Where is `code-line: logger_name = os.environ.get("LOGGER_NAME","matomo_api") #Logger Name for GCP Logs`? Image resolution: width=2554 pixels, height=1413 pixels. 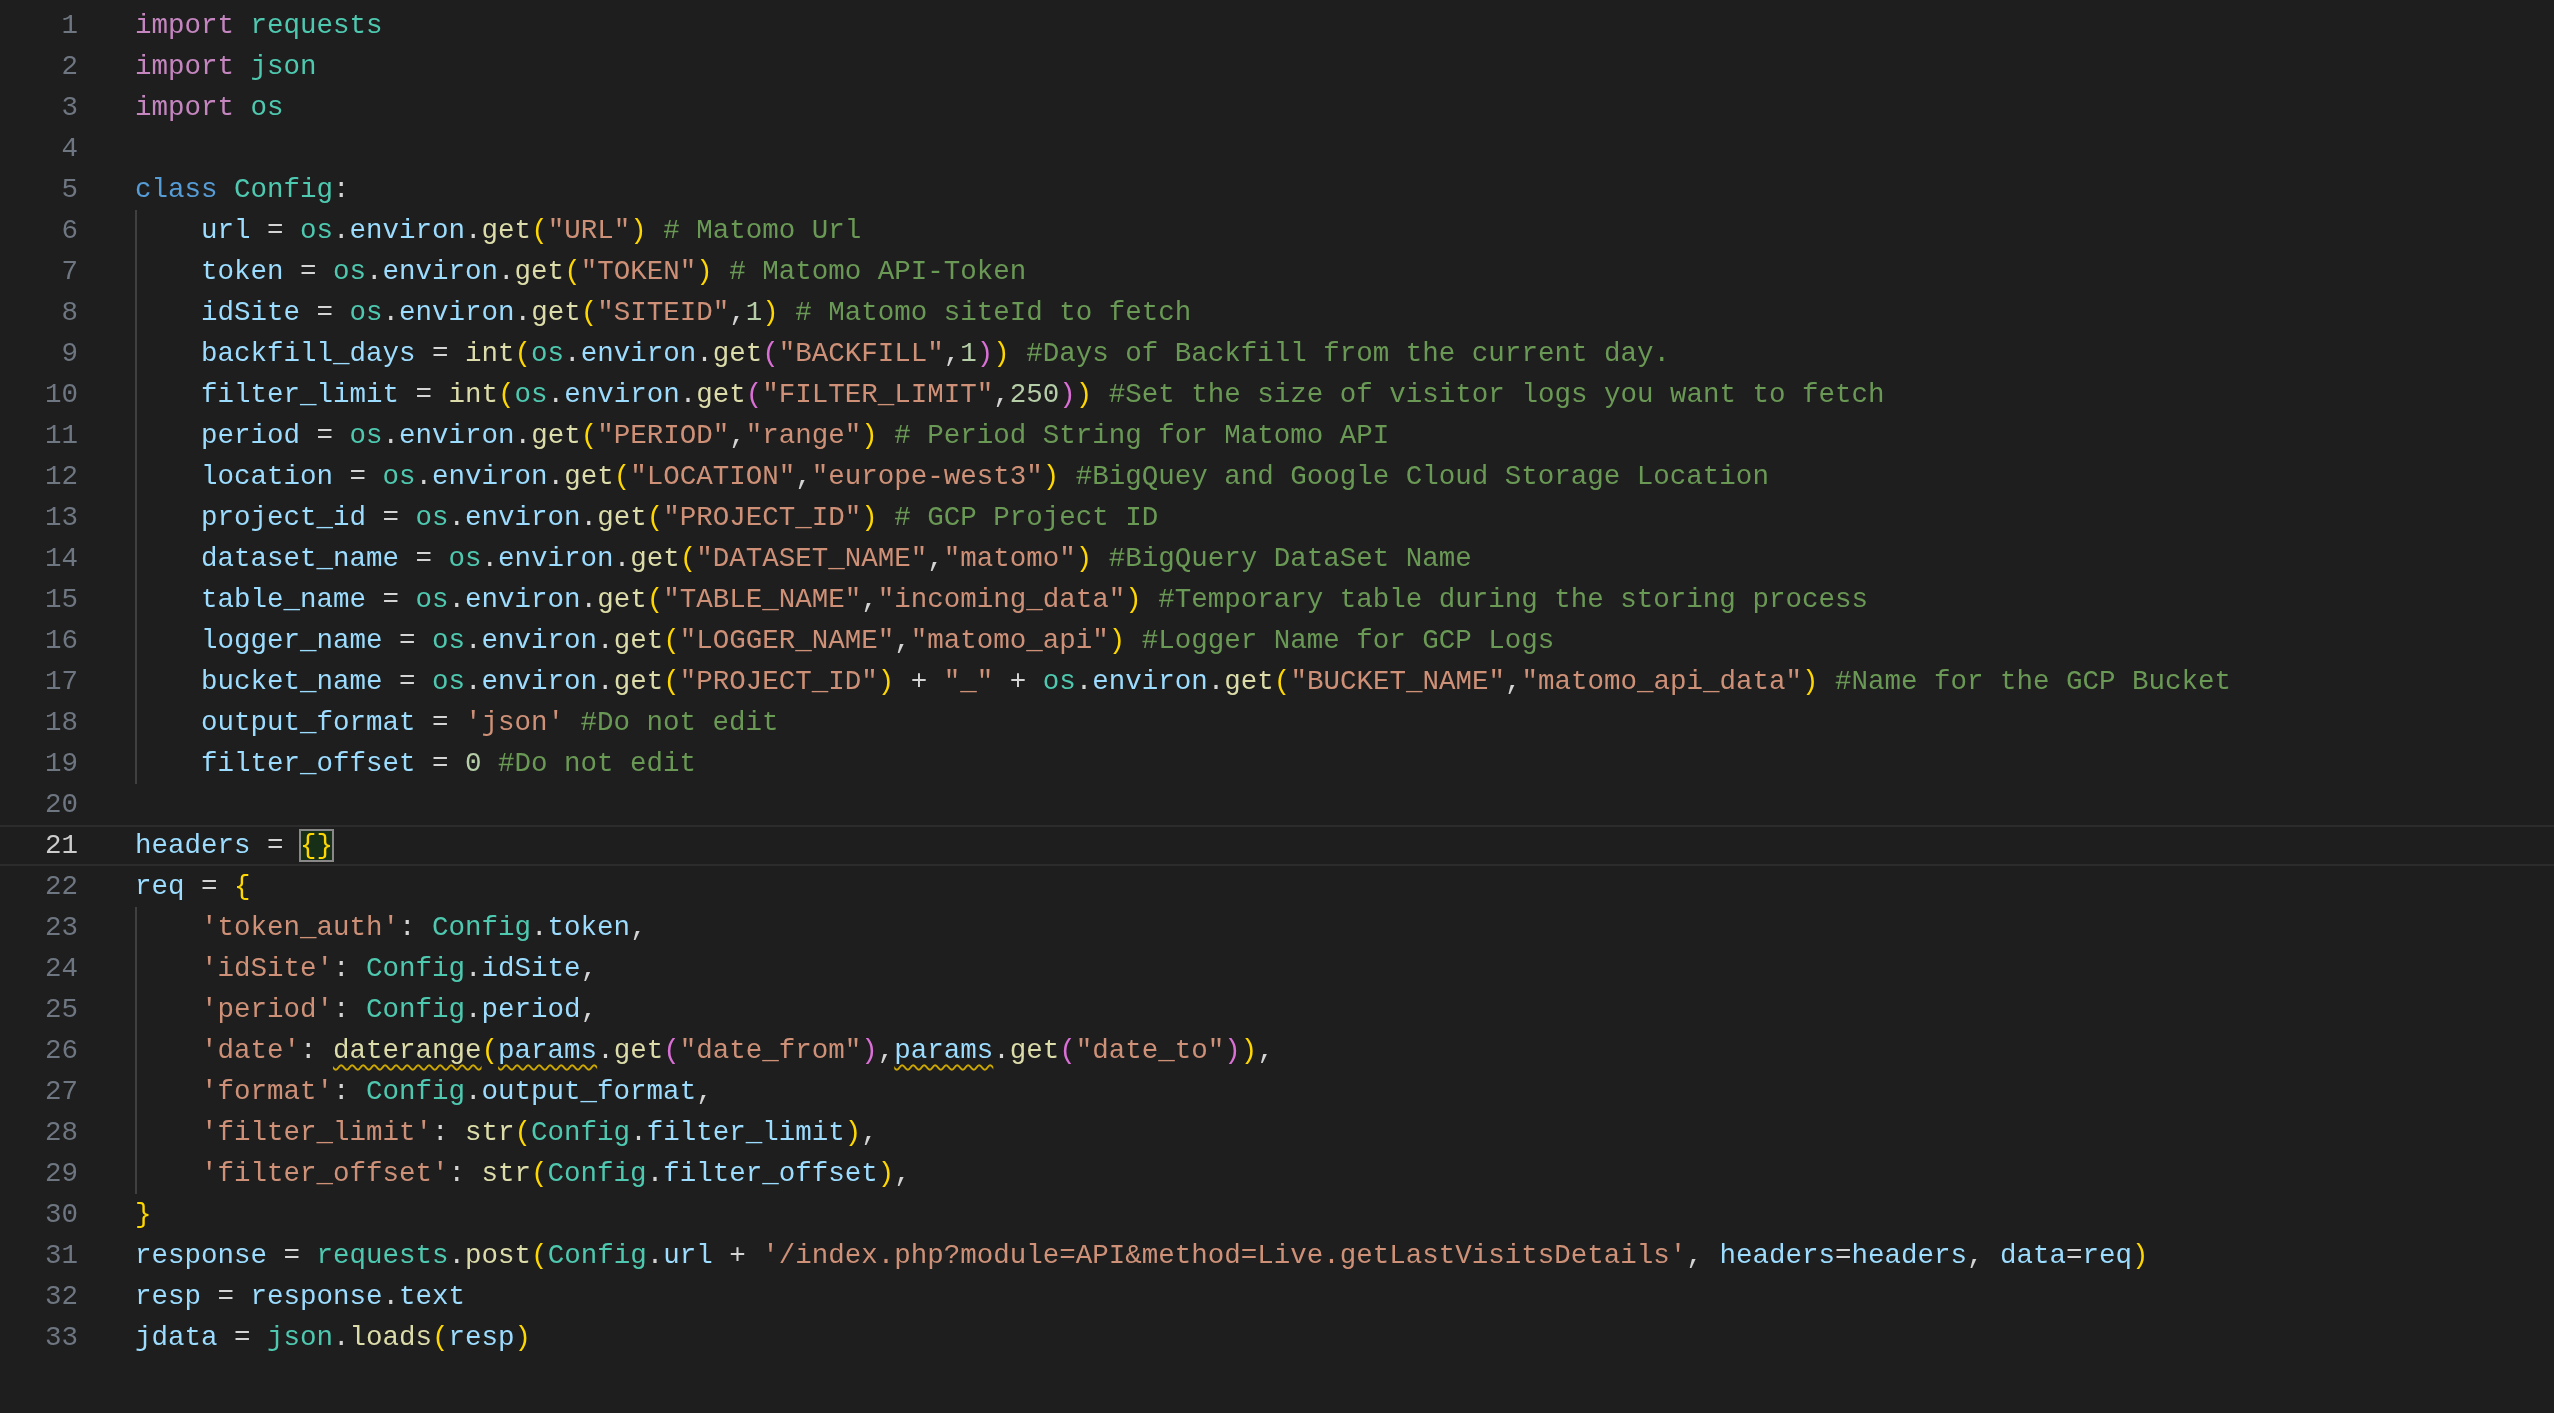 code-line: logger_name = os.environ.get("LOGGER_NAME","matomo_api") #Logger Name for GCP Logs is located at coordinates (878, 640).